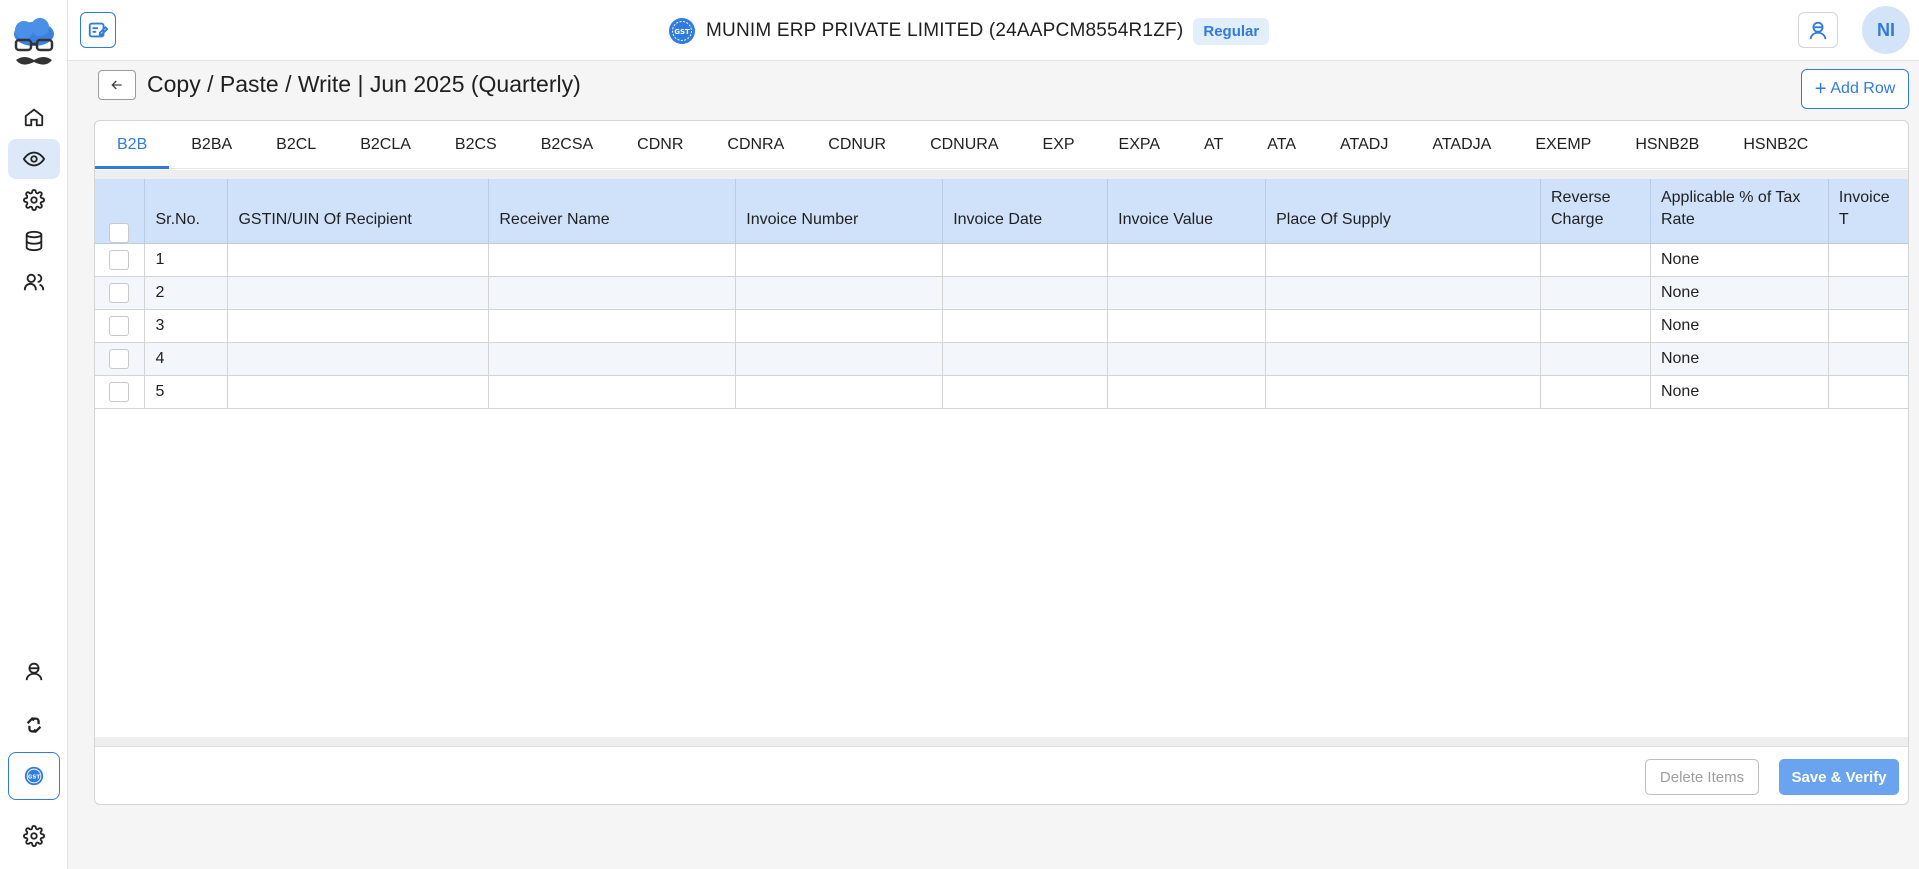 This screenshot has width=1919, height=869. I want to click on munim-logo-icon, so click(34, 47).